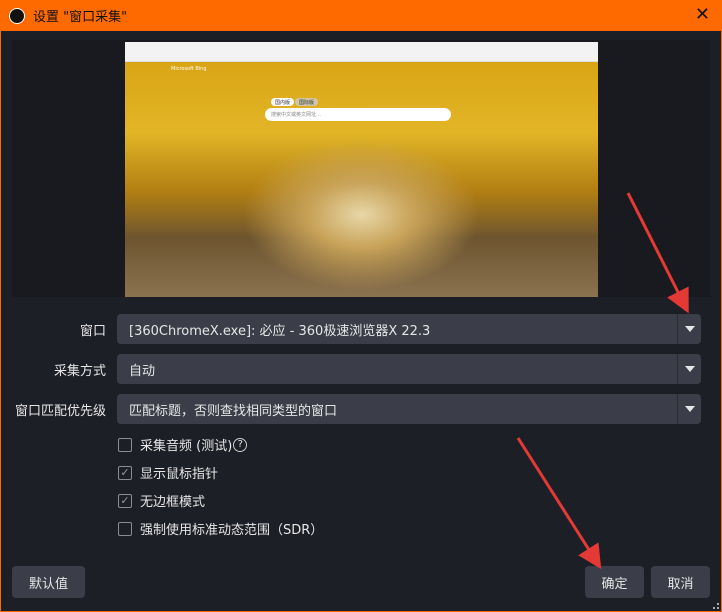 Image resolution: width=722 pixels, height=612 pixels. I want to click on checkbox-show-cursor: ✓ 显示鼠标指针, so click(168, 472).